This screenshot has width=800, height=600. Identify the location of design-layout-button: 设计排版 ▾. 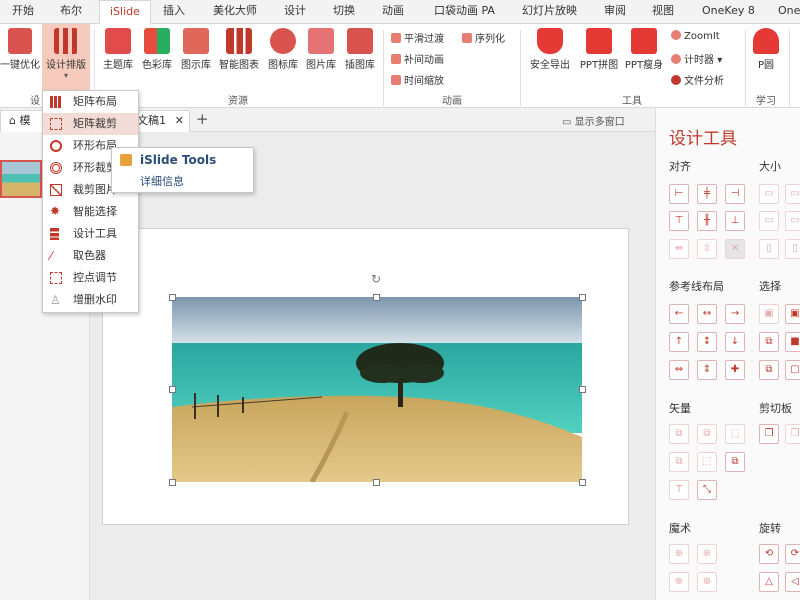
(66, 57).